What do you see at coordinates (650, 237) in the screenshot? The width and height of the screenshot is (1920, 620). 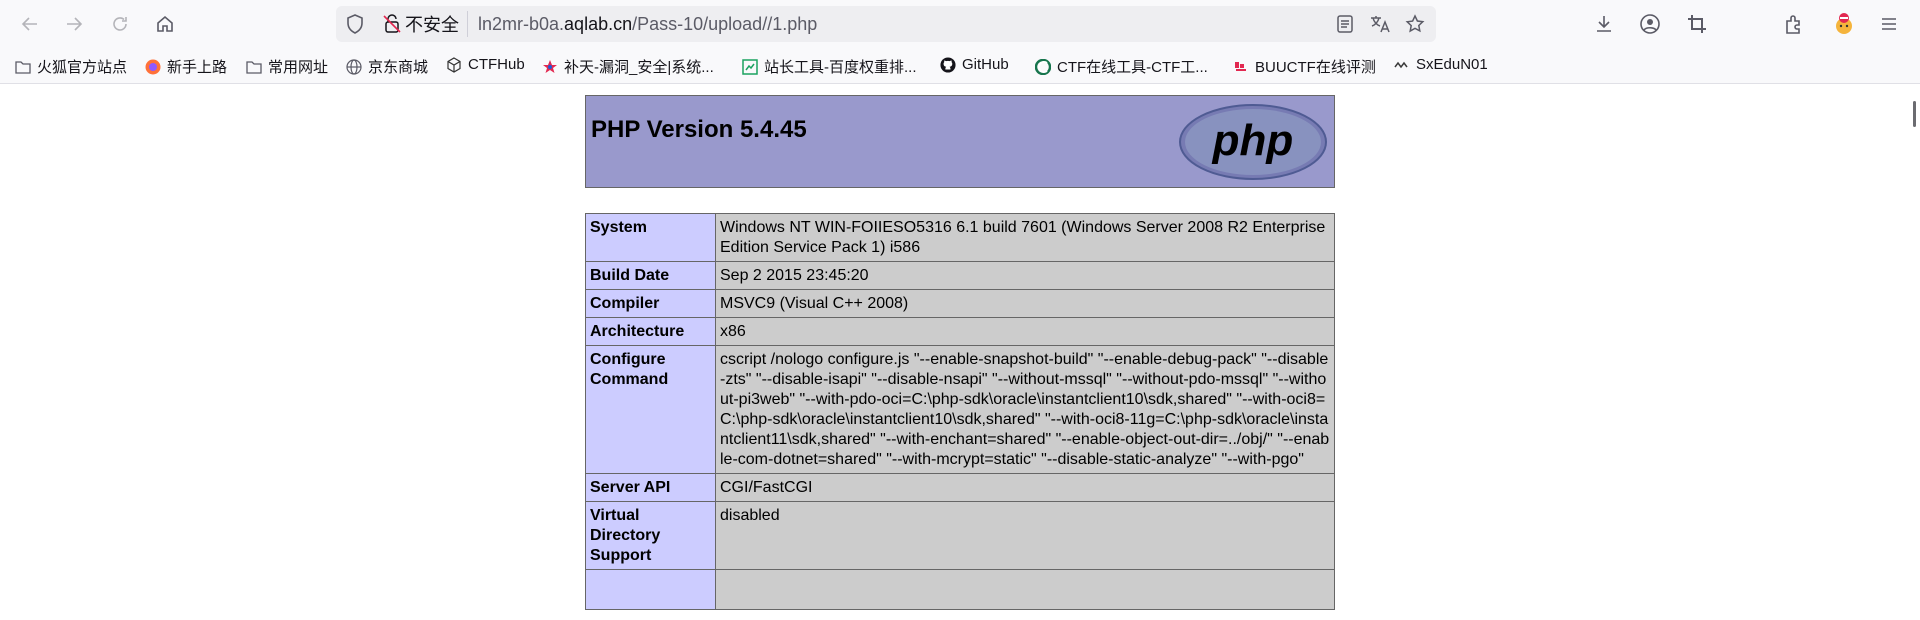 I see `row-key: System` at bounding box center [650, 237].